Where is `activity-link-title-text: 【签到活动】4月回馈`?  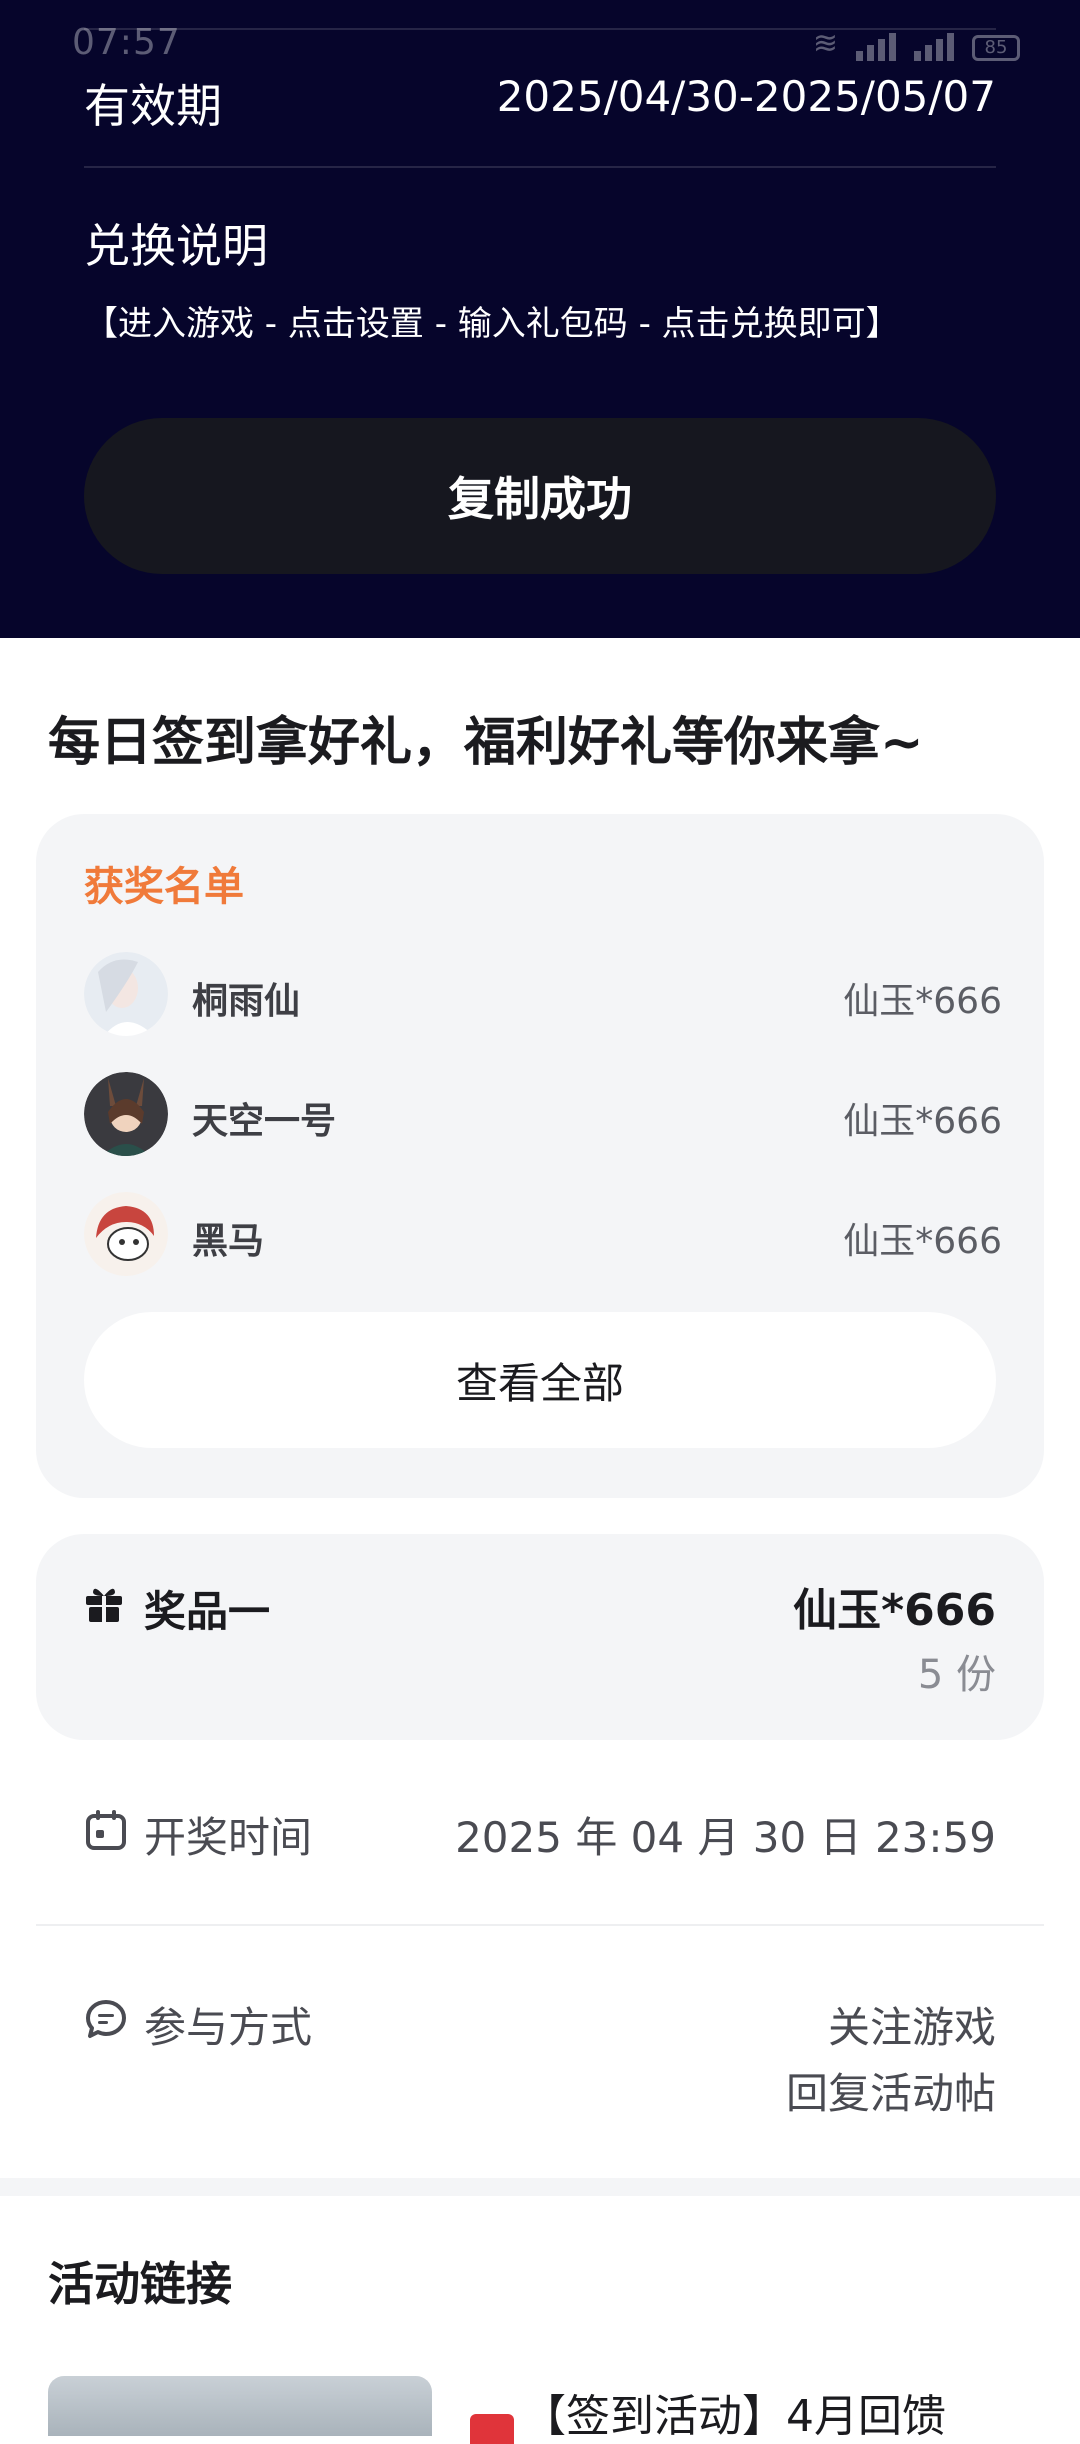 activity-link-title-text: 【签到活动】4月回馈 is located at coordinates (734, 2416).